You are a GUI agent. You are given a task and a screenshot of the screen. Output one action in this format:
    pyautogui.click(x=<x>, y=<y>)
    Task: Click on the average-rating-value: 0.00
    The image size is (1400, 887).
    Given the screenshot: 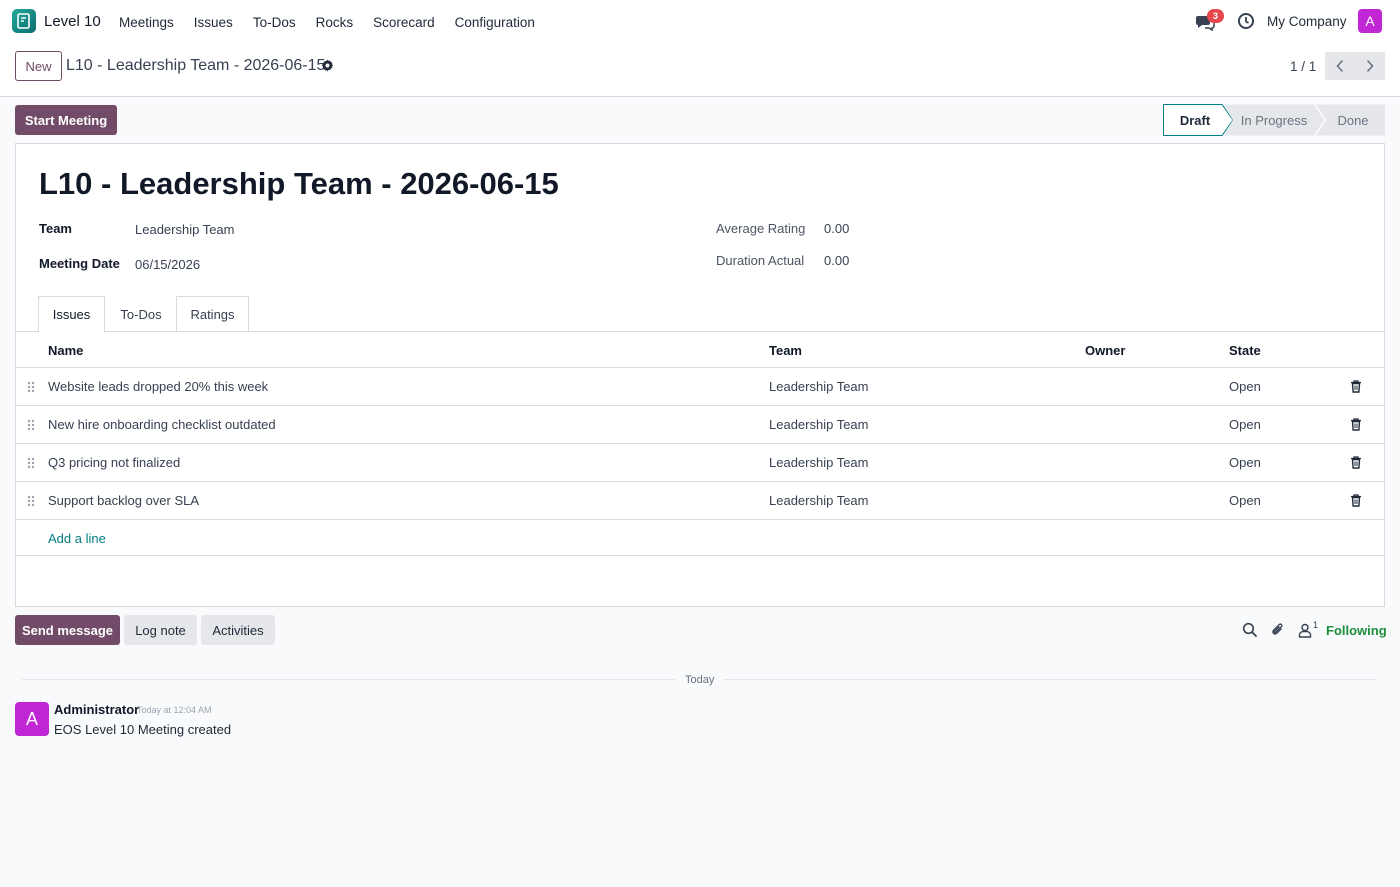 What is the action you would take?
    pyautogui.click(x=837, y=228)
    